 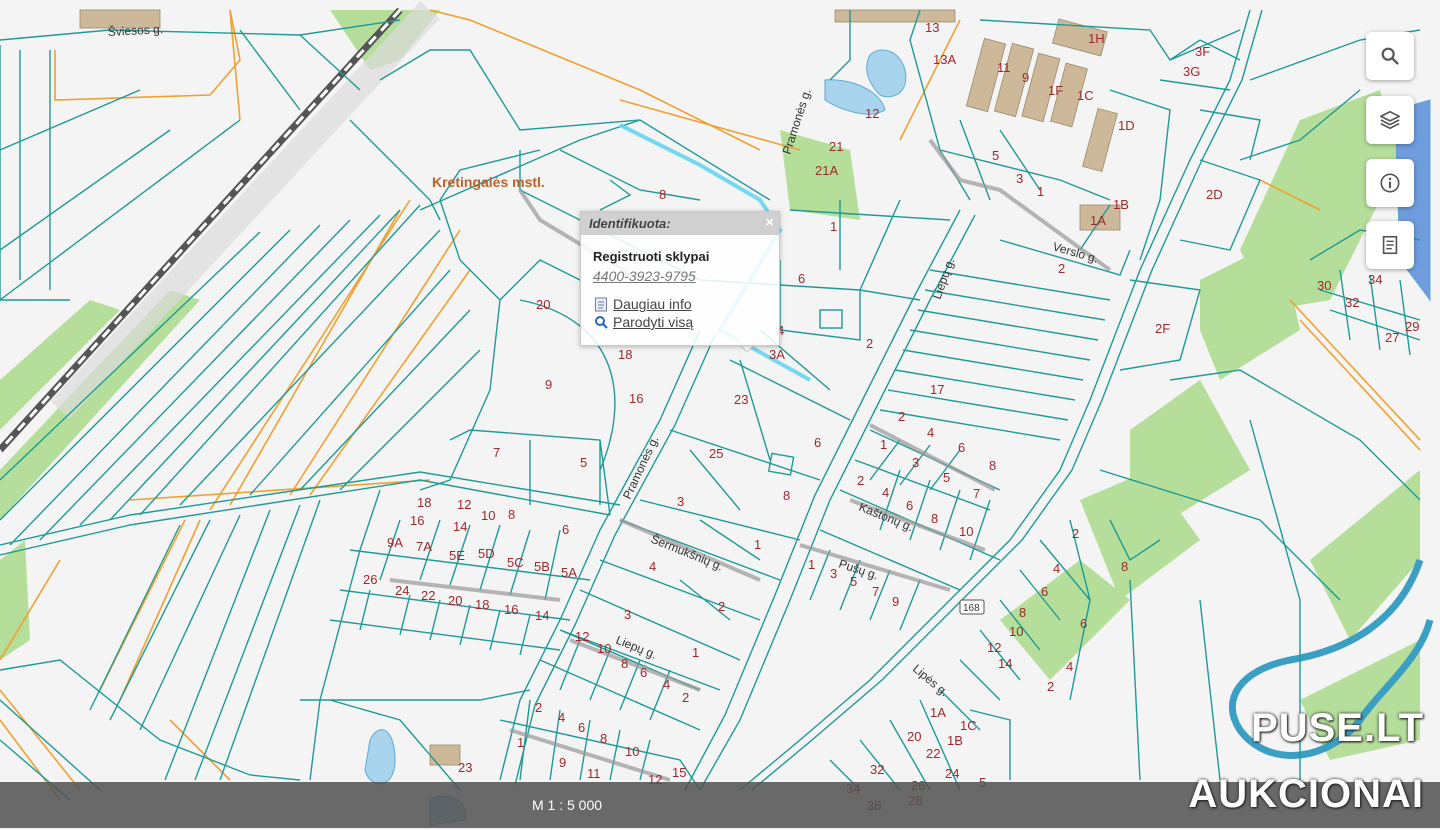 I want to click on parcel-code-link: 4400-3923-9795, so click(x=686, y=276).